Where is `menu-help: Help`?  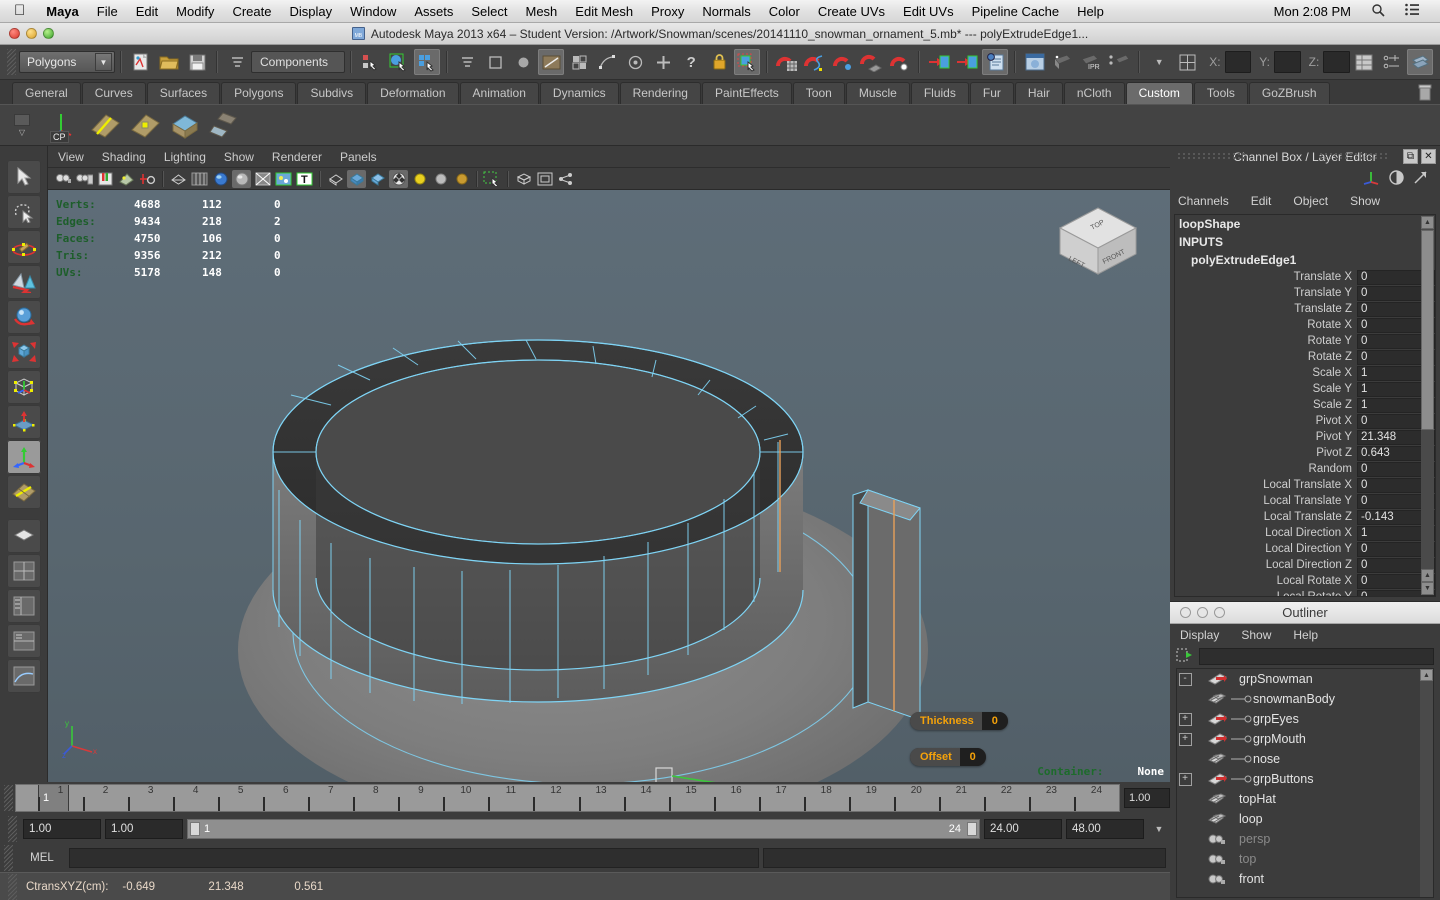
menu-help: Help is located at coordinates (1090, 11).